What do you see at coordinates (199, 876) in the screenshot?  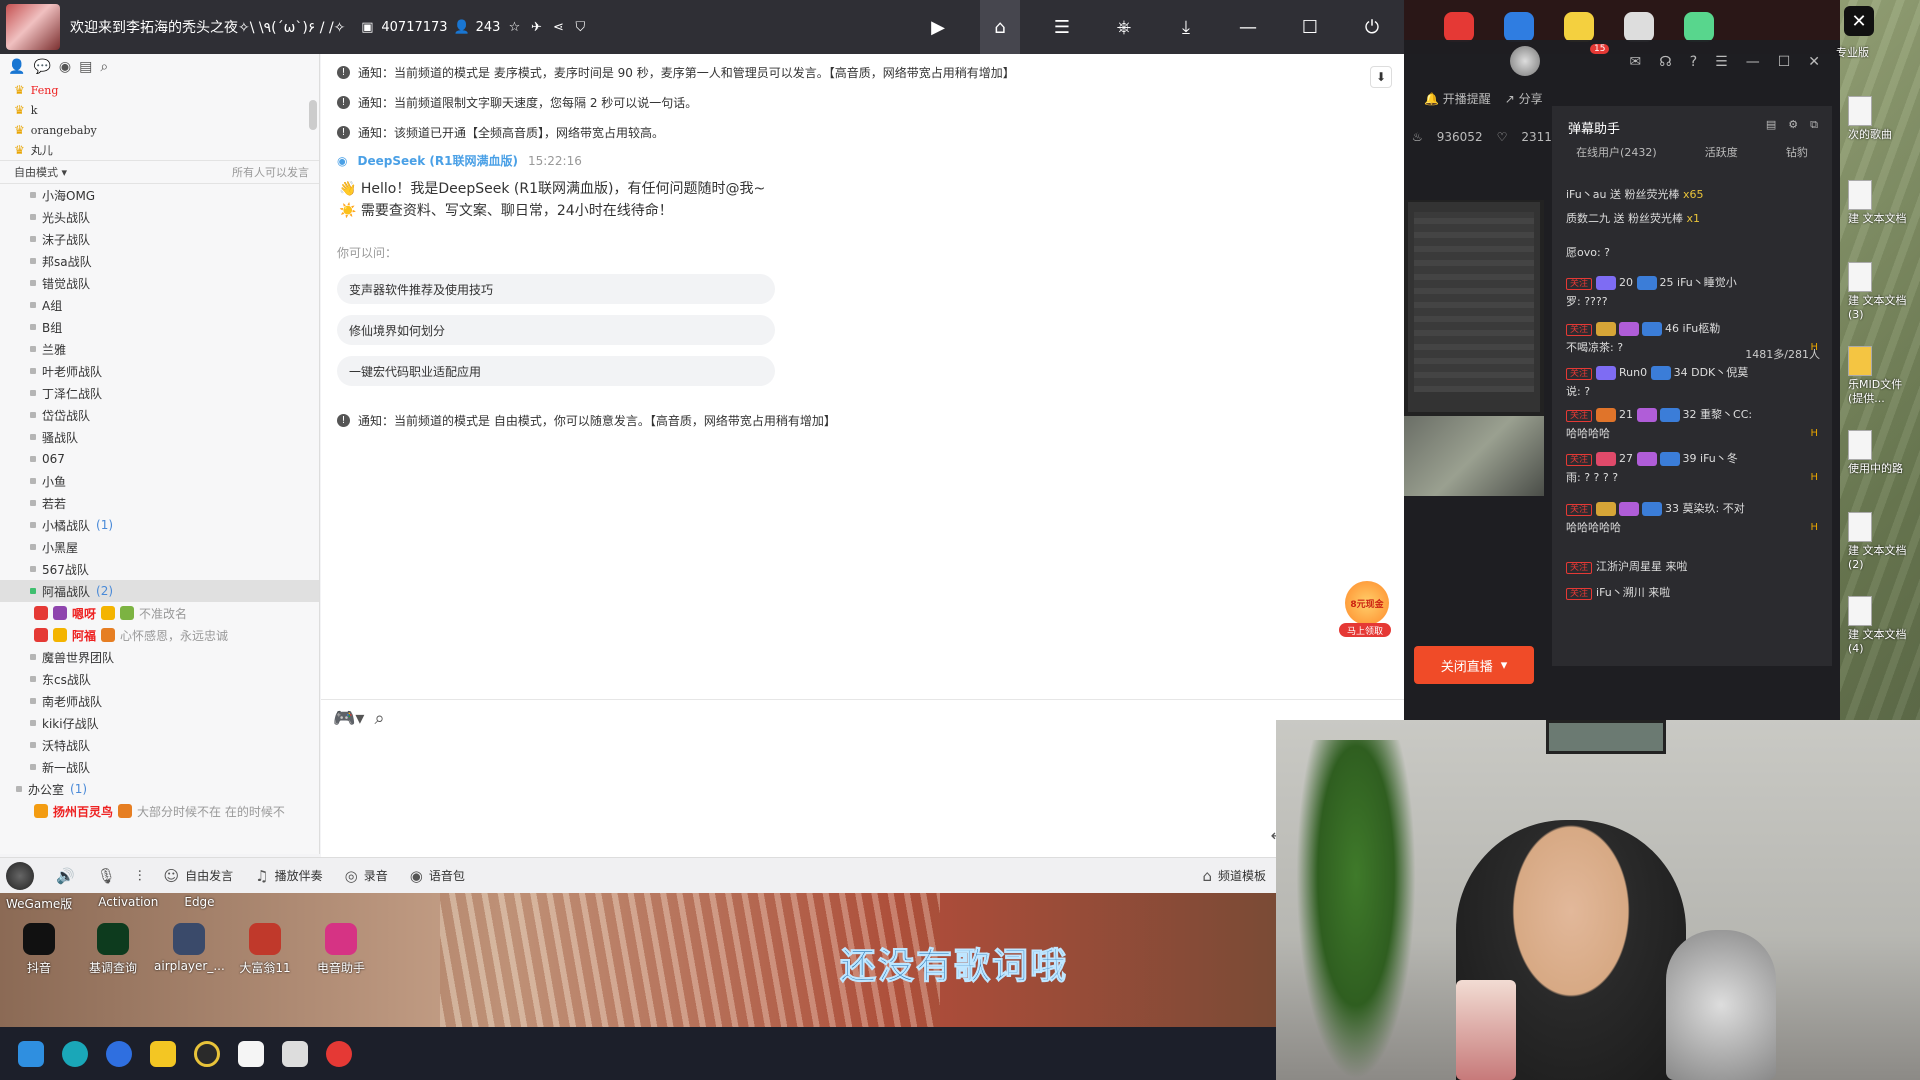 I see `free-speak-button: ☺ 自由发言` at bounding box center [199, 876].